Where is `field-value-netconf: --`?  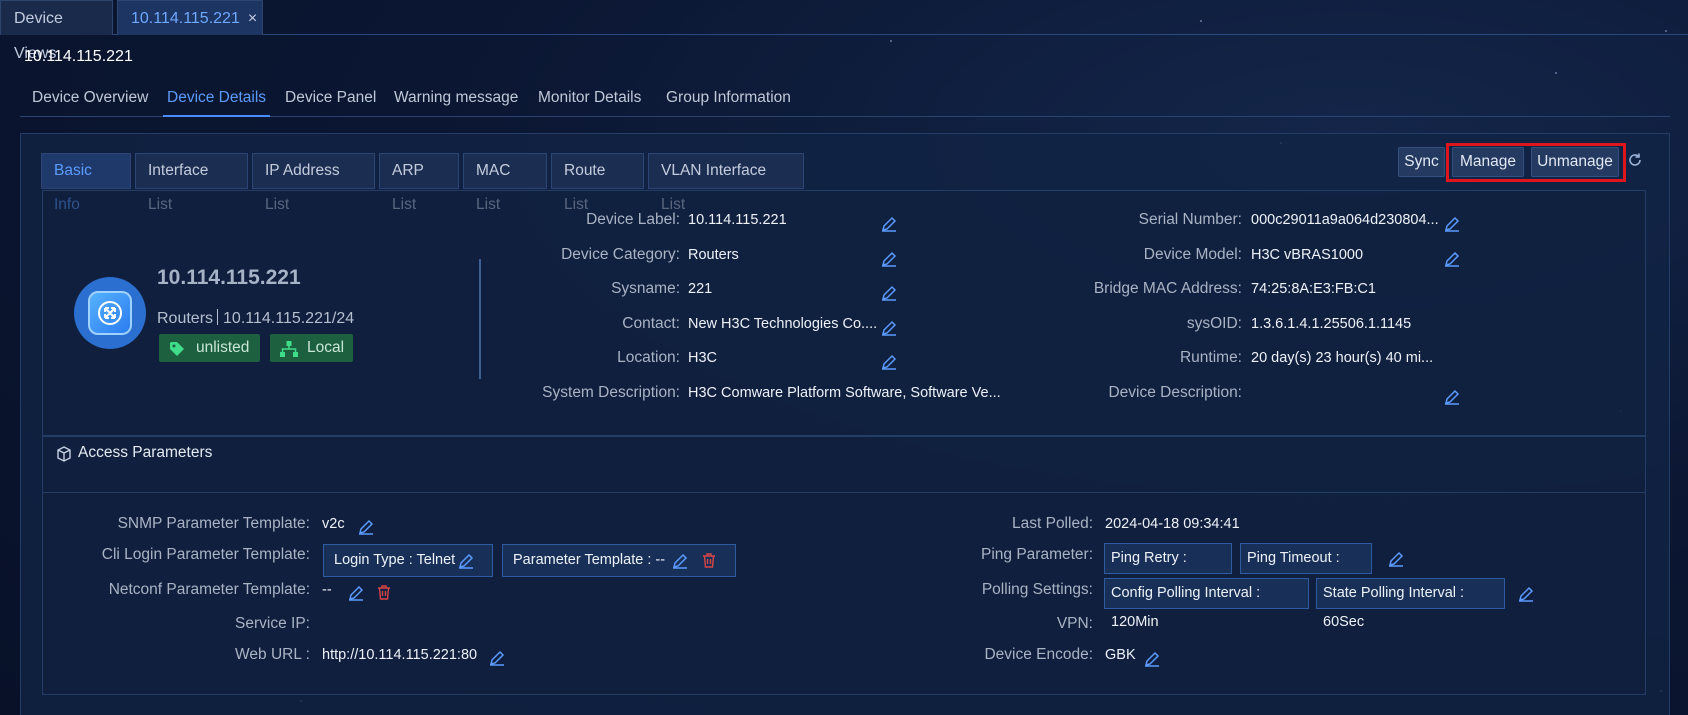
field-value-netconf: -- is located at coordinates (327, 590).